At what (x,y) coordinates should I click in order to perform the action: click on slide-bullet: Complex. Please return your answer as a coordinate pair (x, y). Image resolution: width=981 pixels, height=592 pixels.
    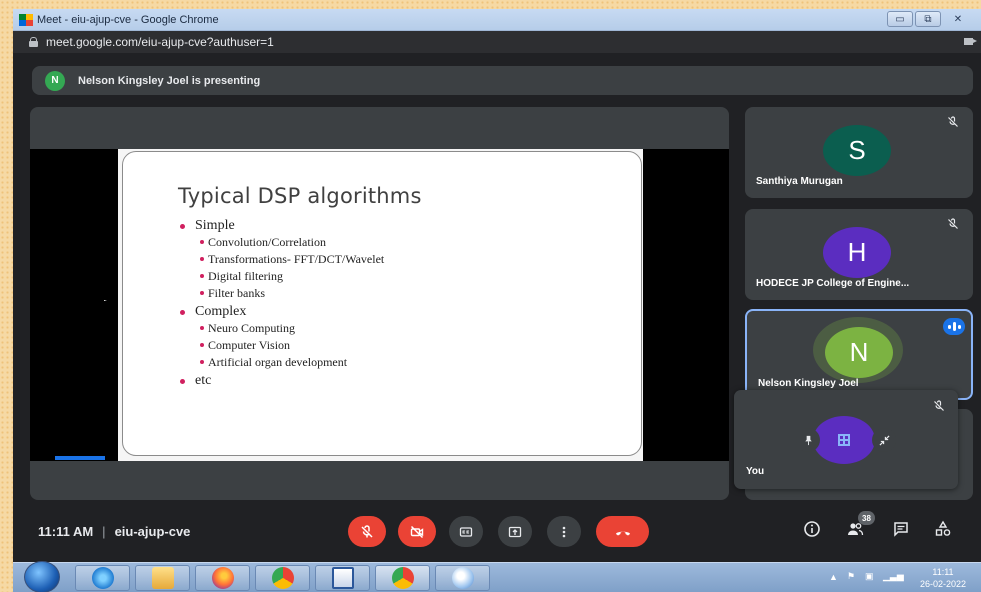
    Looking at the image, I should click on (281, 312).